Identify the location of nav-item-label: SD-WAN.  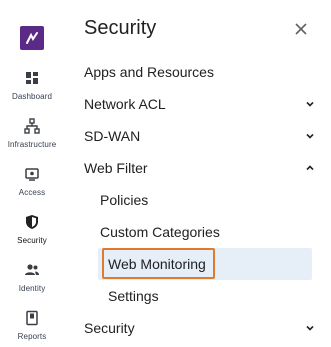
(112, 136).